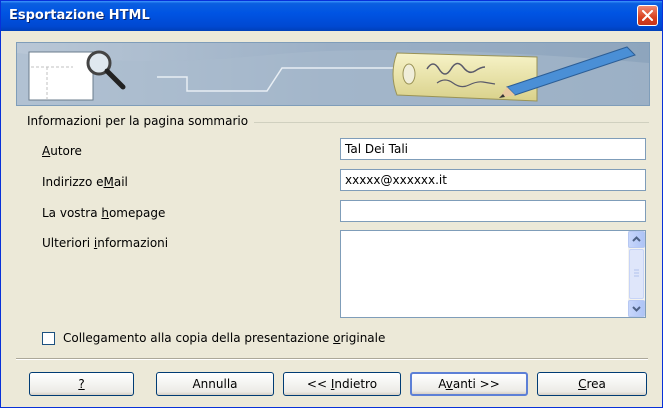 This screenshot has width=663, height=408. Describe the element at coordinates (331, 16) in the screenshot. I see `title-bar: Esportazione HTML` at that location.